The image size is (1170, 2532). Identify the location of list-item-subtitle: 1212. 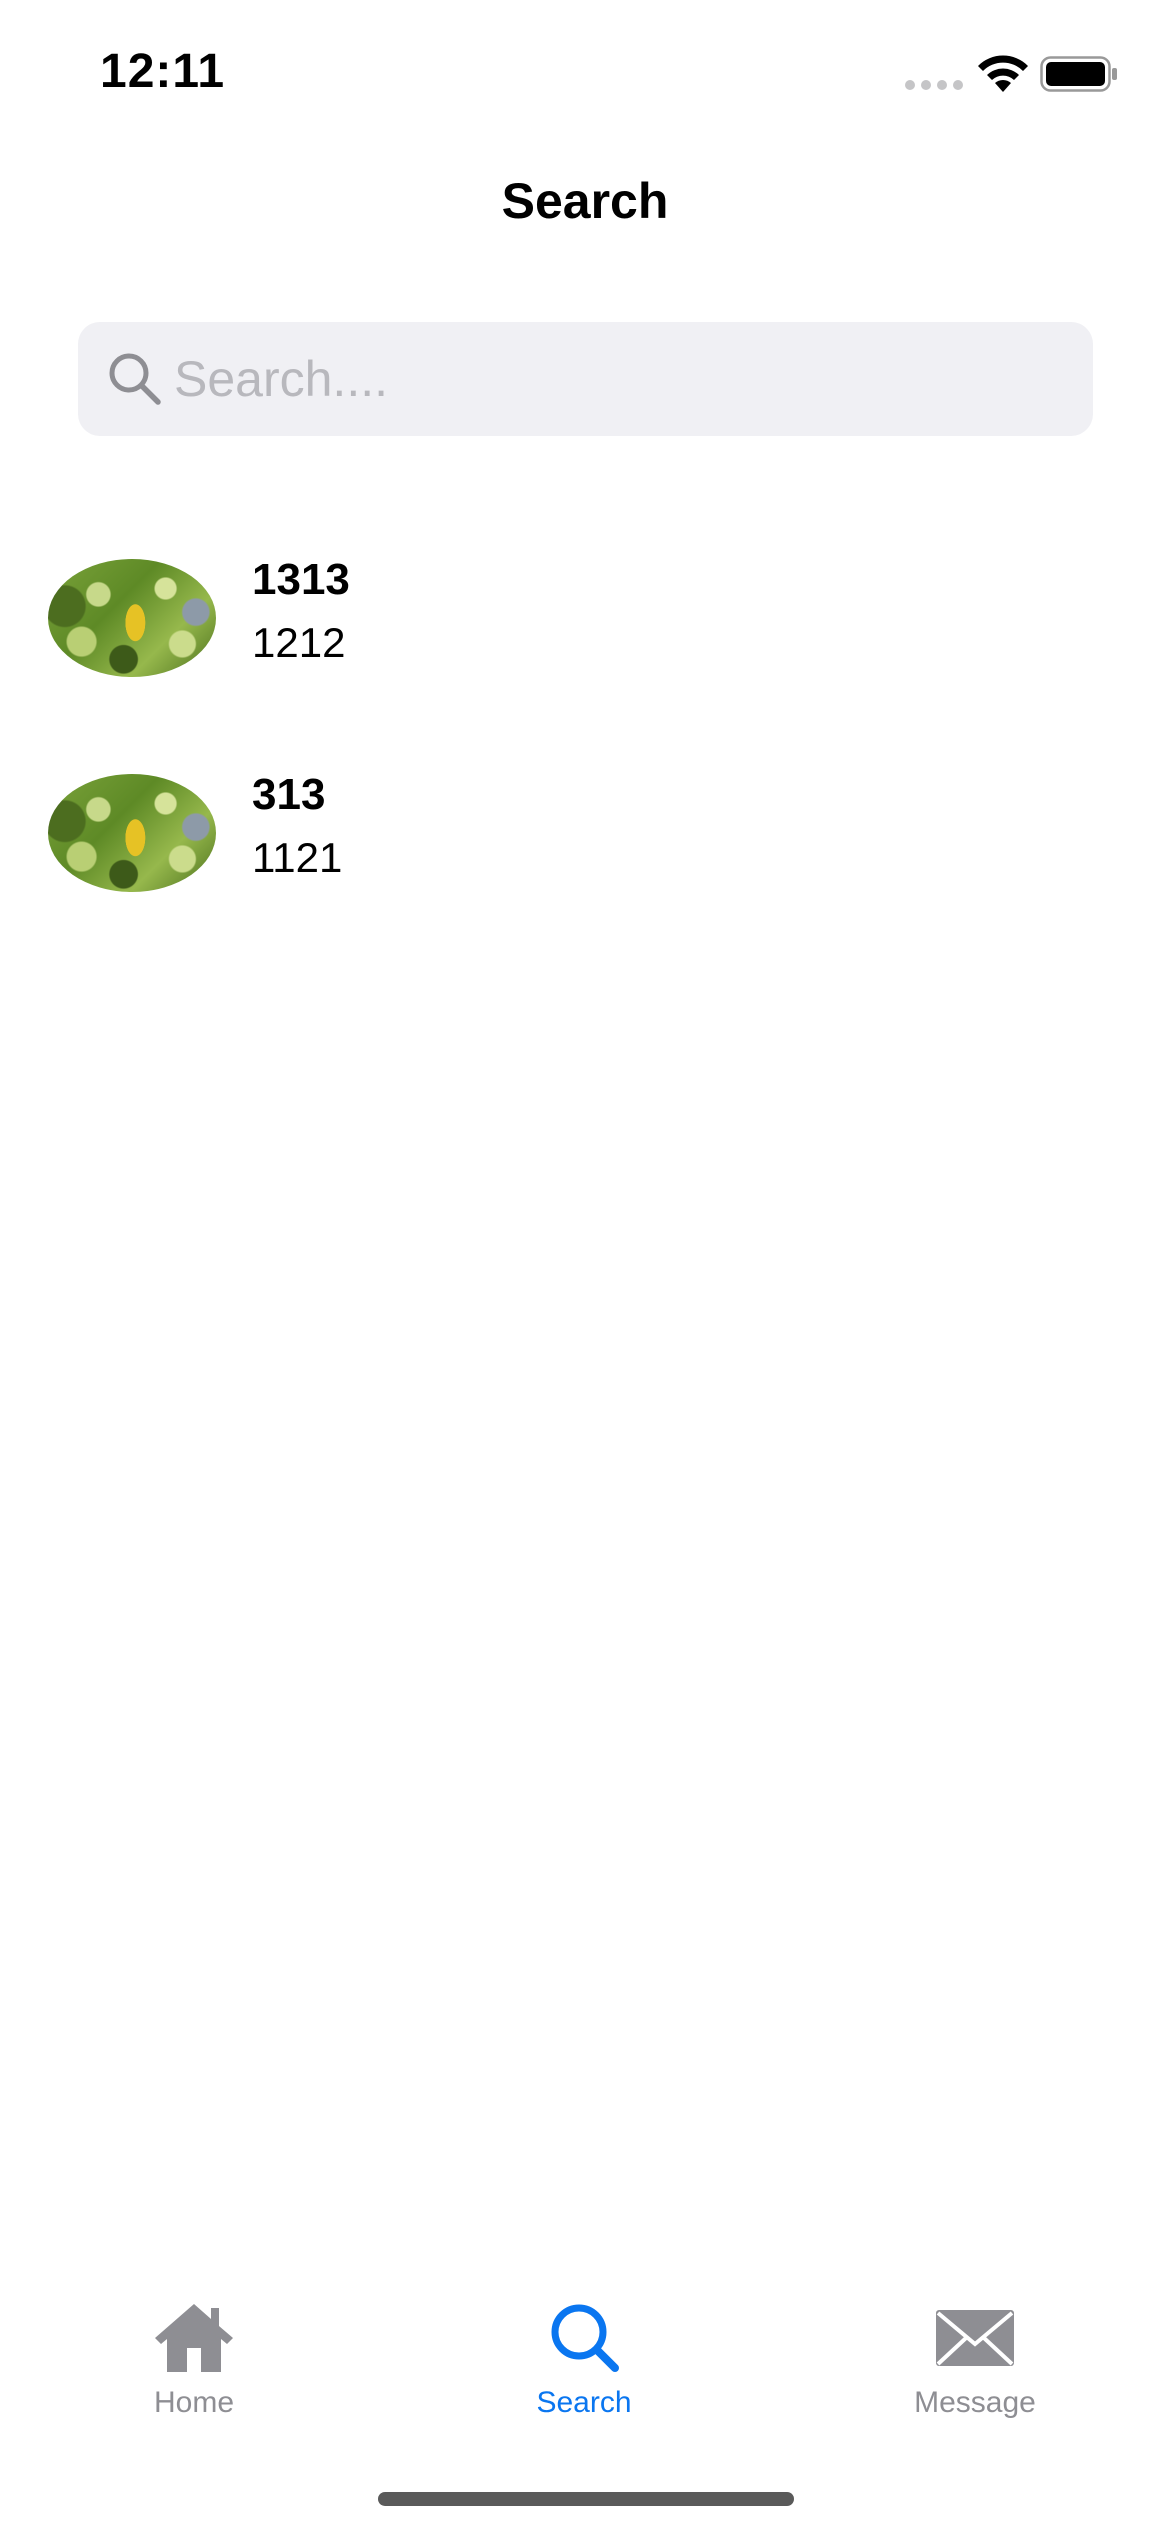
(299, 642).